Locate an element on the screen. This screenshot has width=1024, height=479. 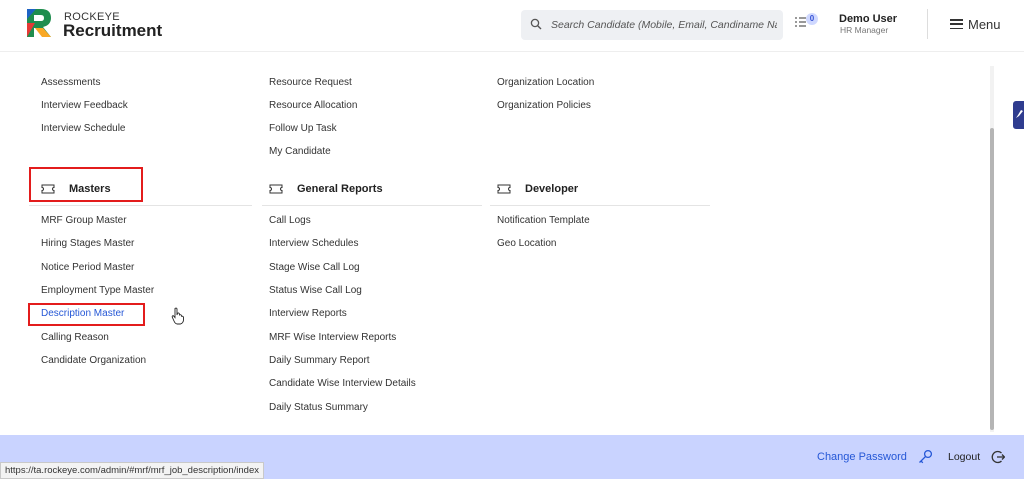
menu-link-my-candidate: My Candidate is located at coordinates (300, 151).